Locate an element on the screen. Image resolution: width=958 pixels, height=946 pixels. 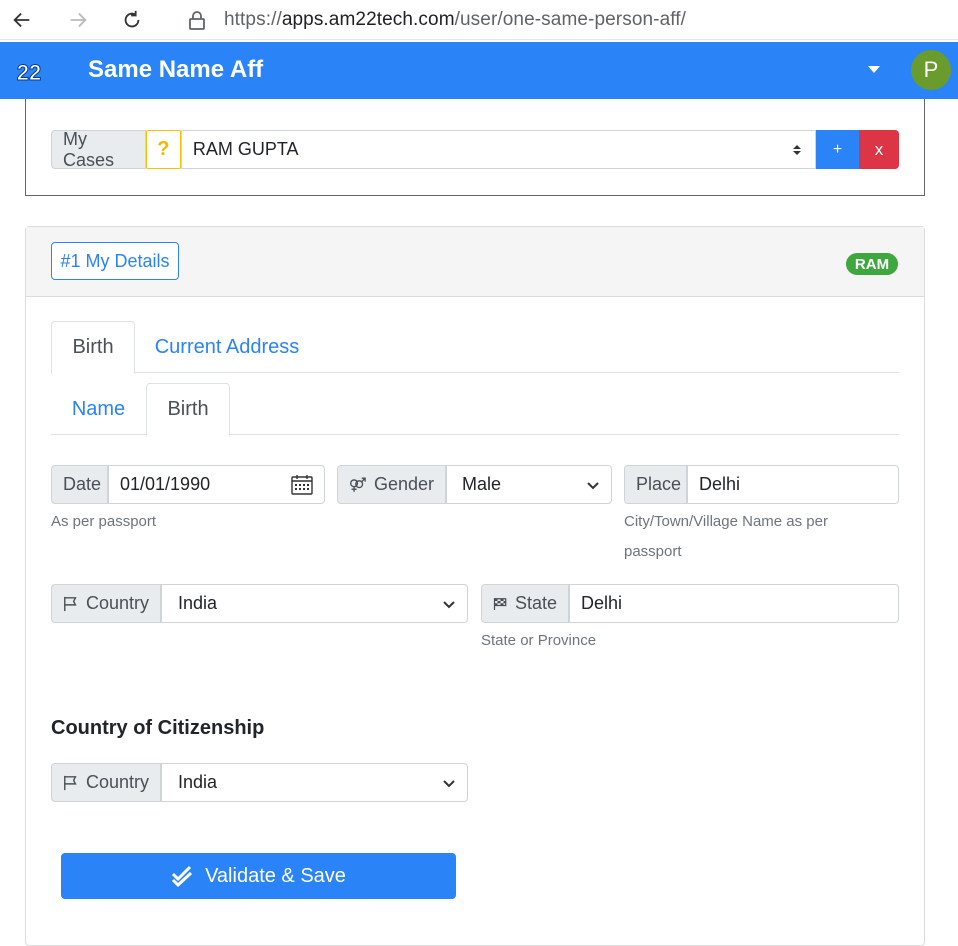
url-path: /user/one-same-person-aff/ is located at coordinates (570, 19).